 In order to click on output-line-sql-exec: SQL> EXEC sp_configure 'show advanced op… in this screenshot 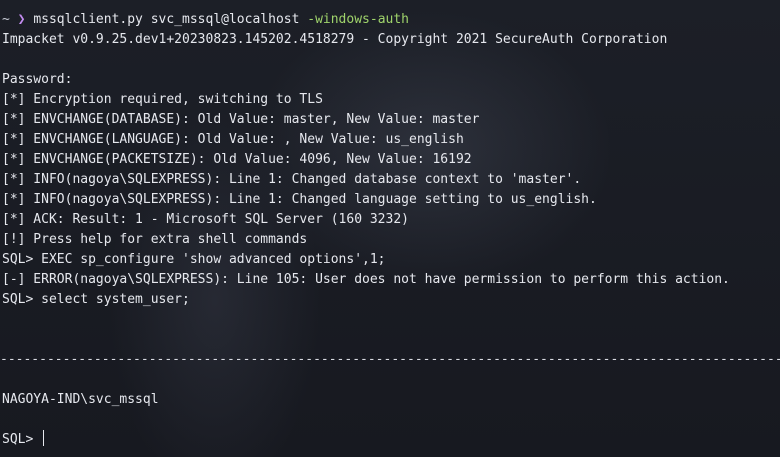, I will do `click(194, 259)`.